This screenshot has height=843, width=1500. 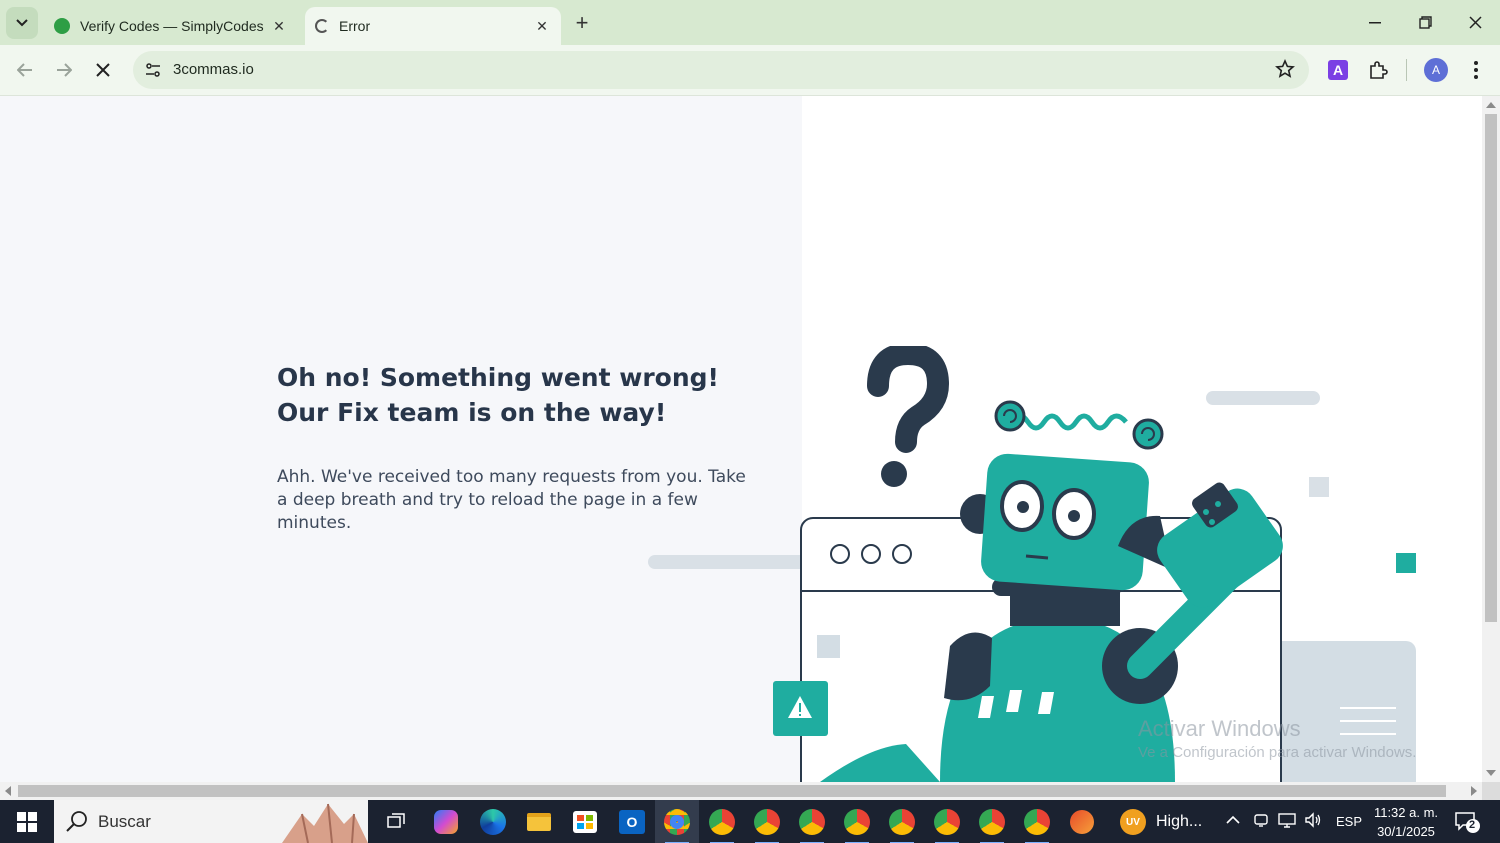 What do you see at coordinates (8, 791) in the screenshot?
I see `scroll-left-arrow-icon` at bounding box center [8, 791].